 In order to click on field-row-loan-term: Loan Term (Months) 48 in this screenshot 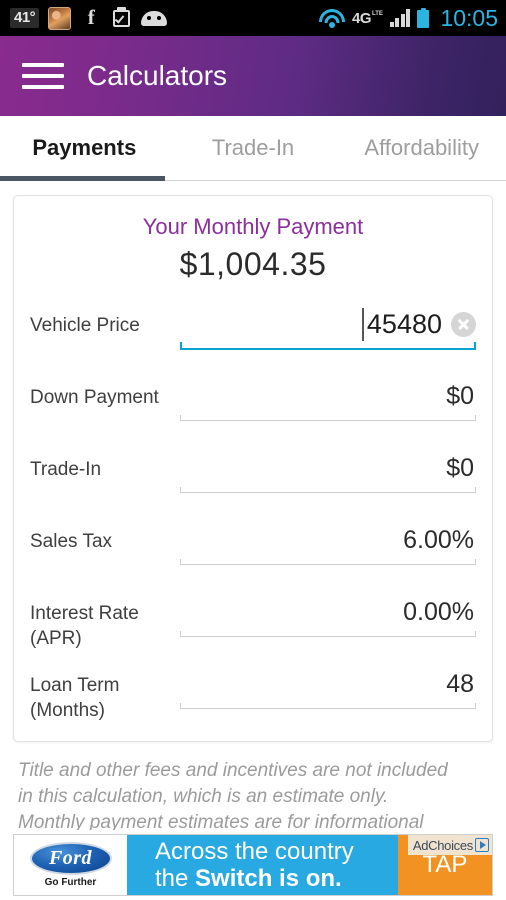, I will do `click(253, 691)`.